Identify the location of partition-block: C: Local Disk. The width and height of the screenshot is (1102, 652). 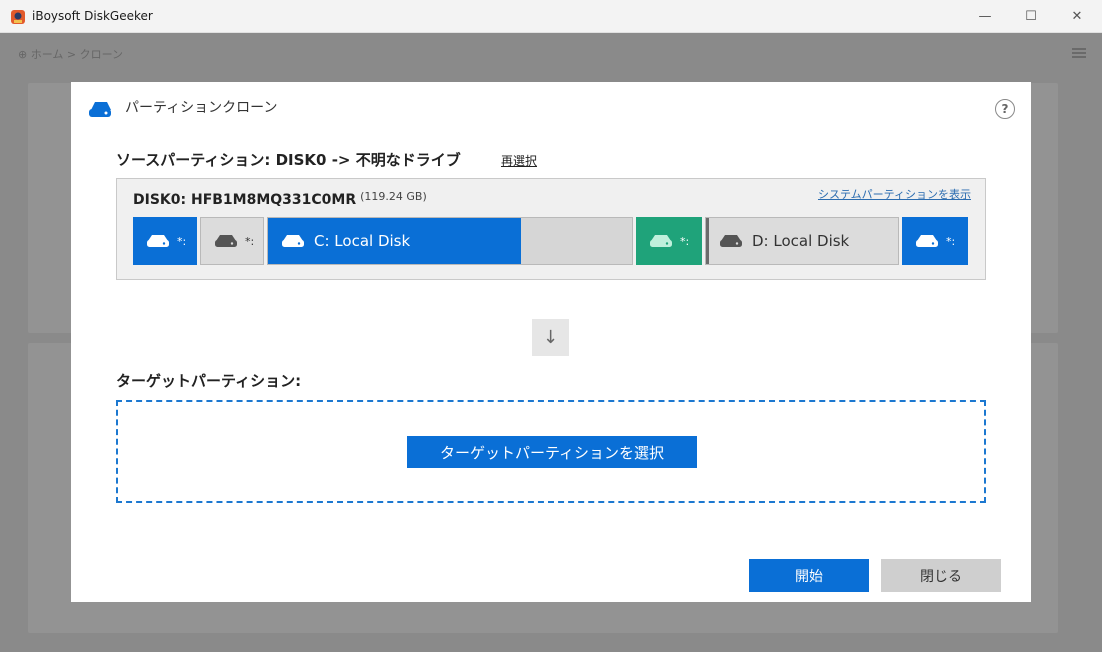
(450, 241).